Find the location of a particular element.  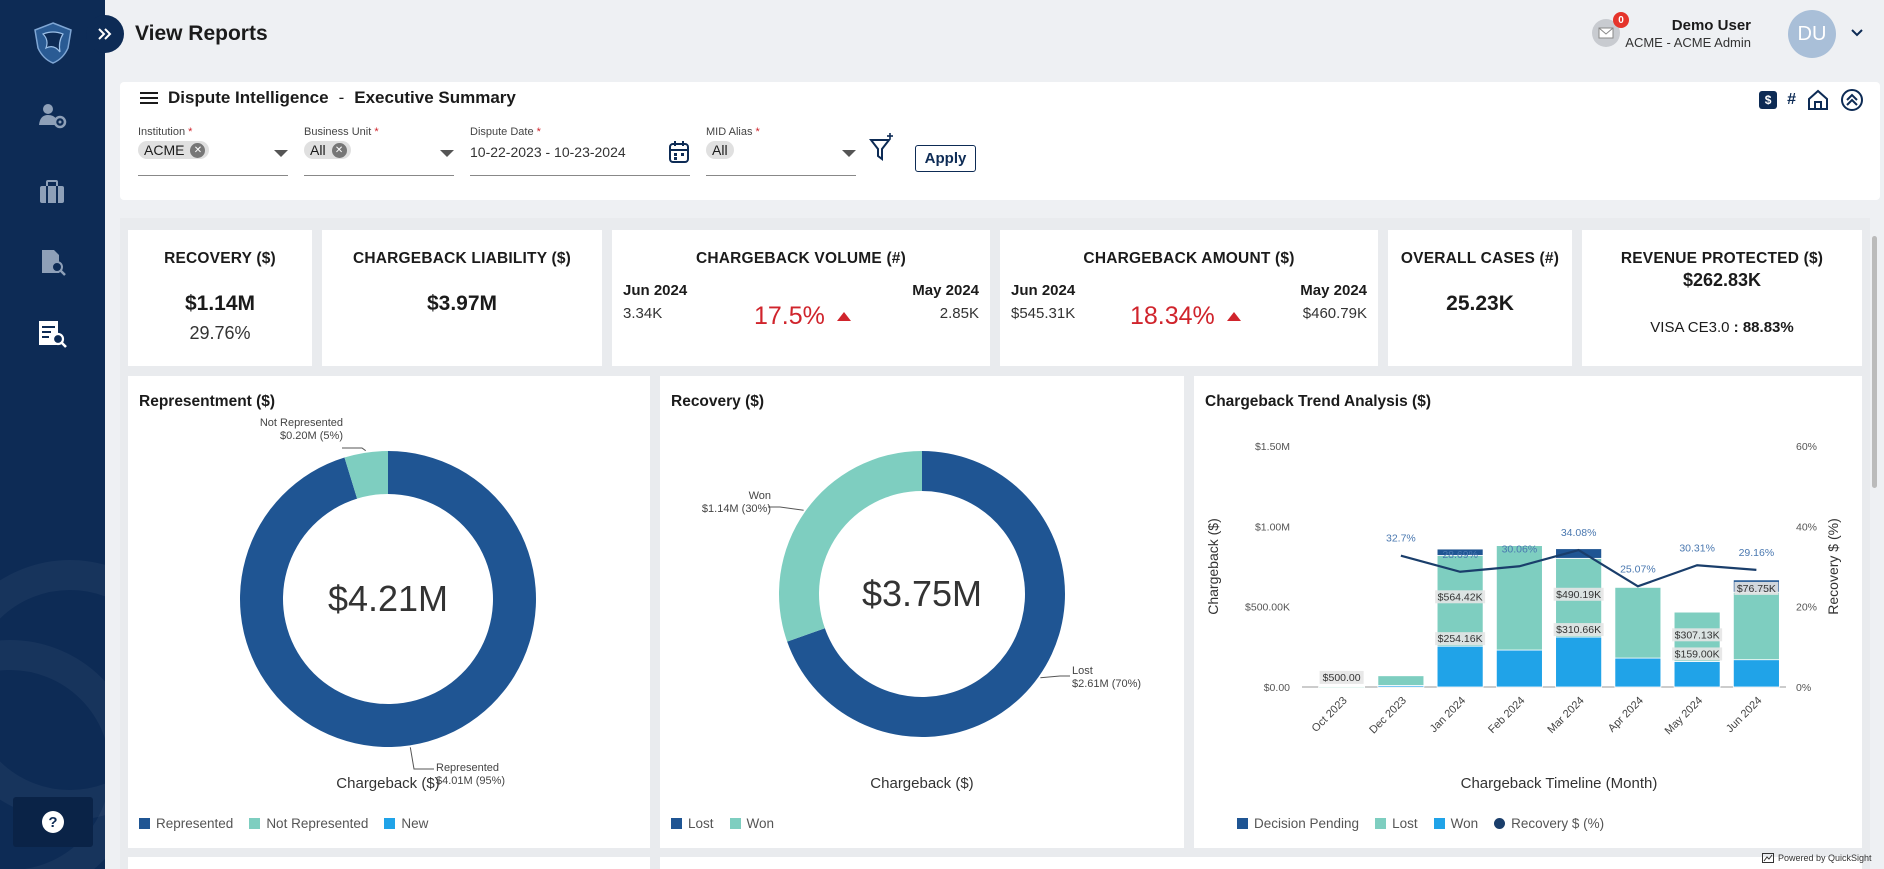

dispute-date-field: Dispute Date * 10-22-2023 - 10-23-2024 is located at coordinates (580, 151).